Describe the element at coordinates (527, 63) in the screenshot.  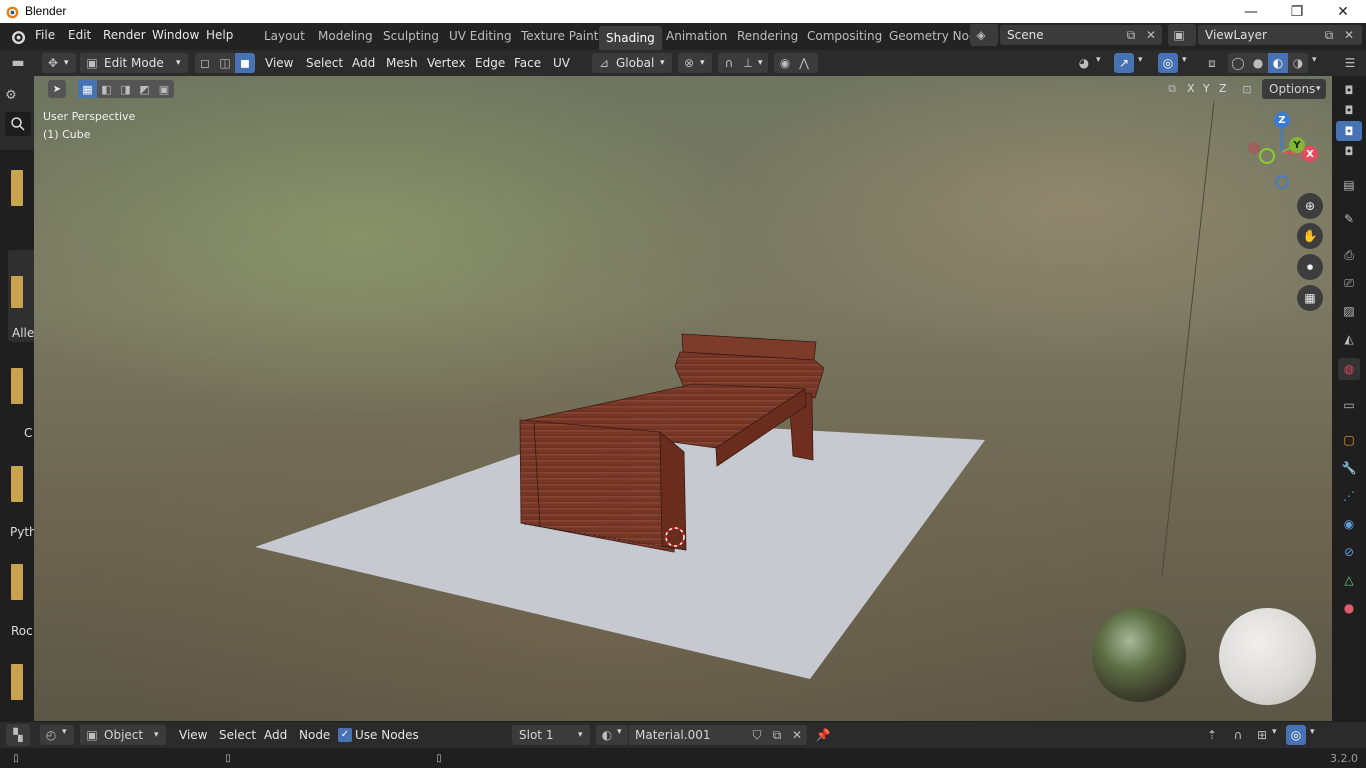
I see `menu-face: Face` at that location.